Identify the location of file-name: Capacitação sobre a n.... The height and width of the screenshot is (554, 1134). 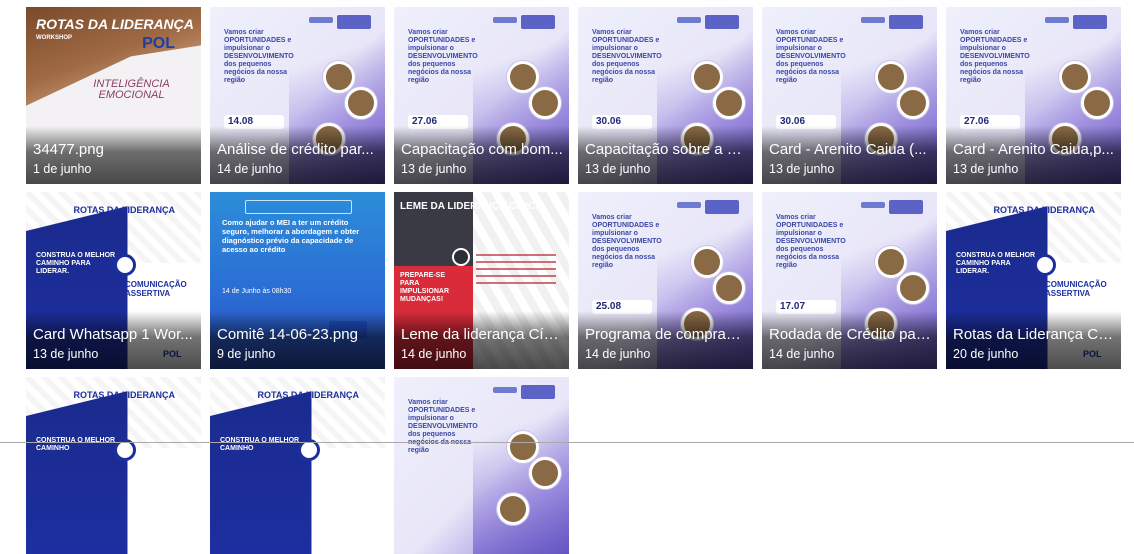
(666, 149).